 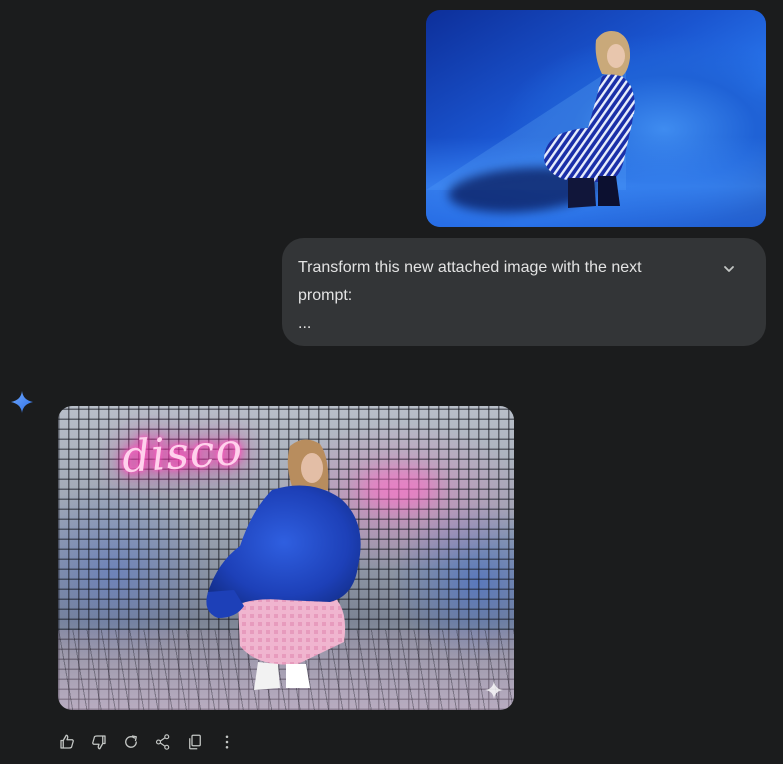 I want to click on chevron-down-icon, so click(x=729, y=269).